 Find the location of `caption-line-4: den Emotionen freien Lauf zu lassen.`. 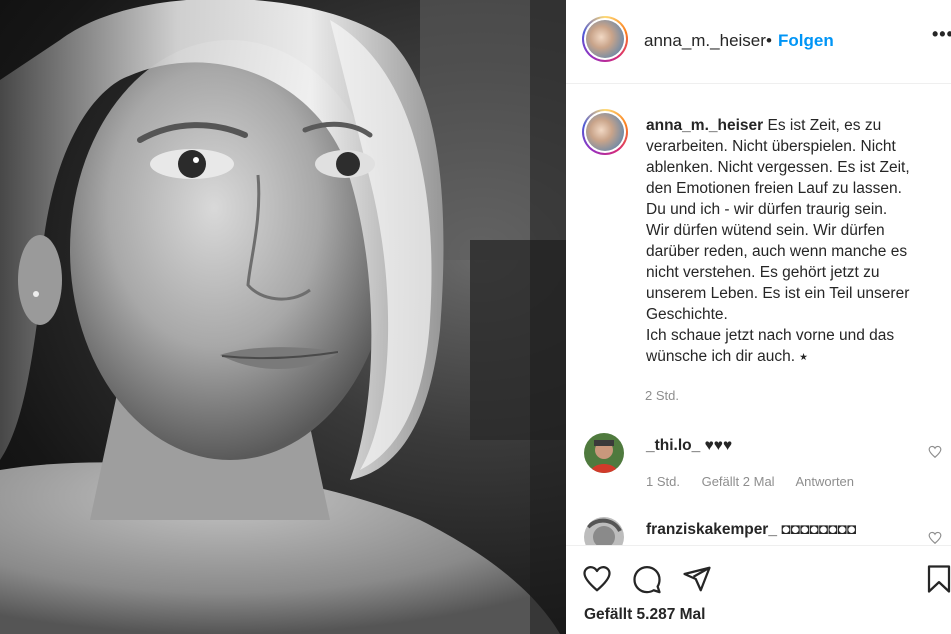

caption-line-4: den Emotionen freien Lauf zu lassen. is located at coordinates (774, 188).